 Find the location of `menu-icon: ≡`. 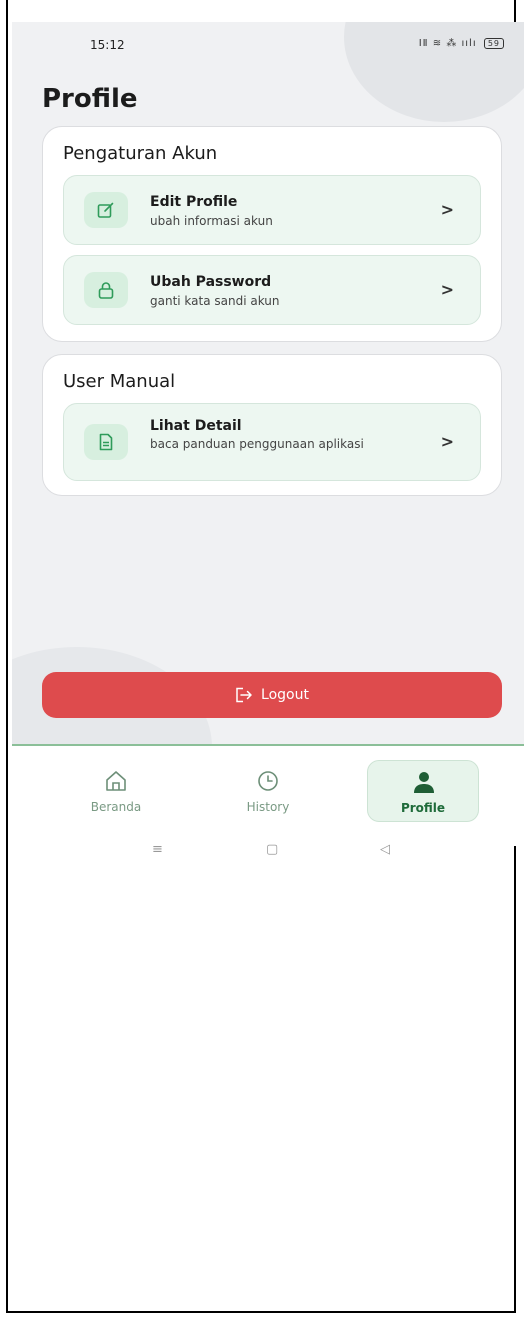

menu-icon: ≡ is located at coordinates (157, 849).